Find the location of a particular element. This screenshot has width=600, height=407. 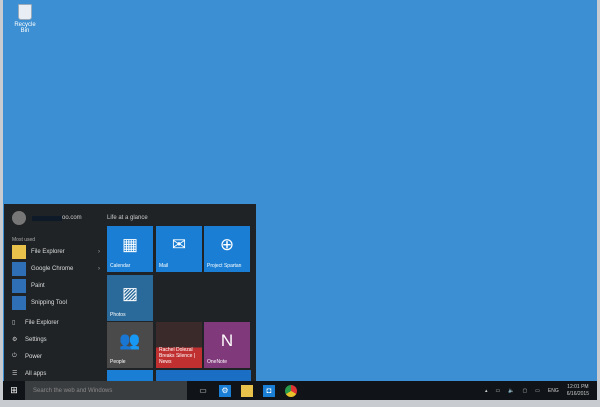

redacted-name is located at coordinates (47, 218).